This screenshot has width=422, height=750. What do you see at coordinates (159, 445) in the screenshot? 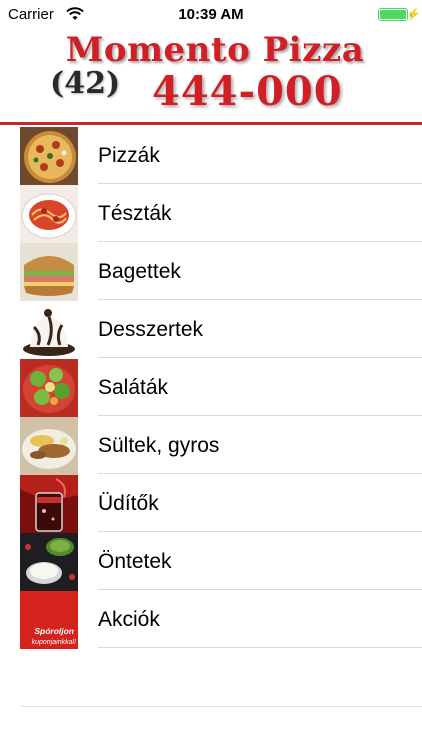
I see `menu-item-label: Sültek, gyros` at bounding box center [159, 445].